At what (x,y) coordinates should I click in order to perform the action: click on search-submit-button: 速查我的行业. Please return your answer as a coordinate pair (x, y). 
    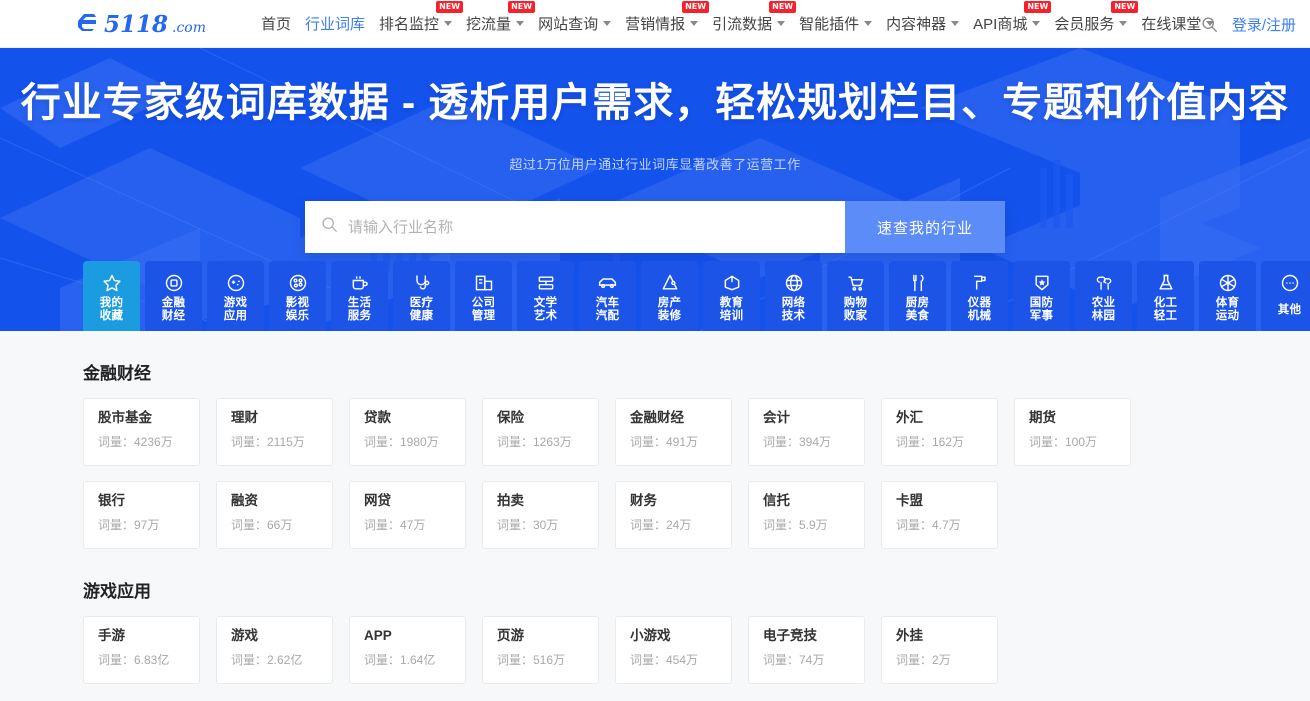
    Looking at the image, I should click on (925, 227).